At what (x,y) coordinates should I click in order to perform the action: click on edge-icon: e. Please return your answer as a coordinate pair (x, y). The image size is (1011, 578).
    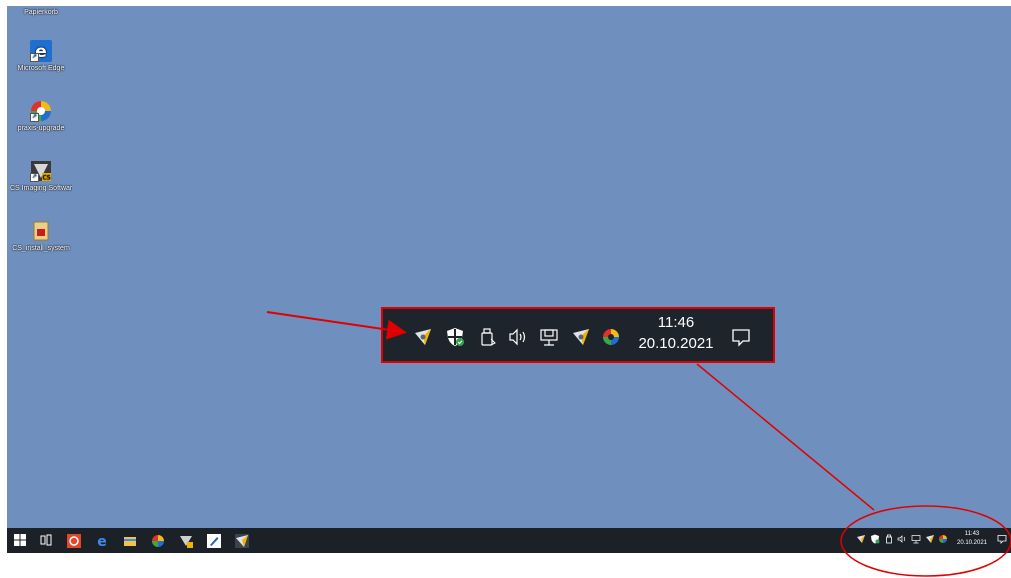
    Looking at the image, I should click on (102, 542).